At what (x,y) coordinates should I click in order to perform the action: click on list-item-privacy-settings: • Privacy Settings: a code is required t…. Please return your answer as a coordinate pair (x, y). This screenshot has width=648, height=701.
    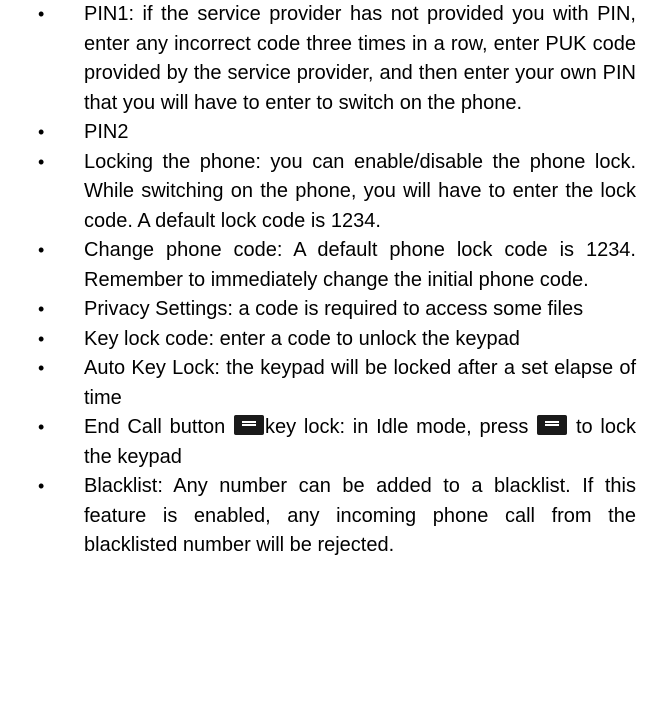
    Looking at the image, I should click on (324, 310).